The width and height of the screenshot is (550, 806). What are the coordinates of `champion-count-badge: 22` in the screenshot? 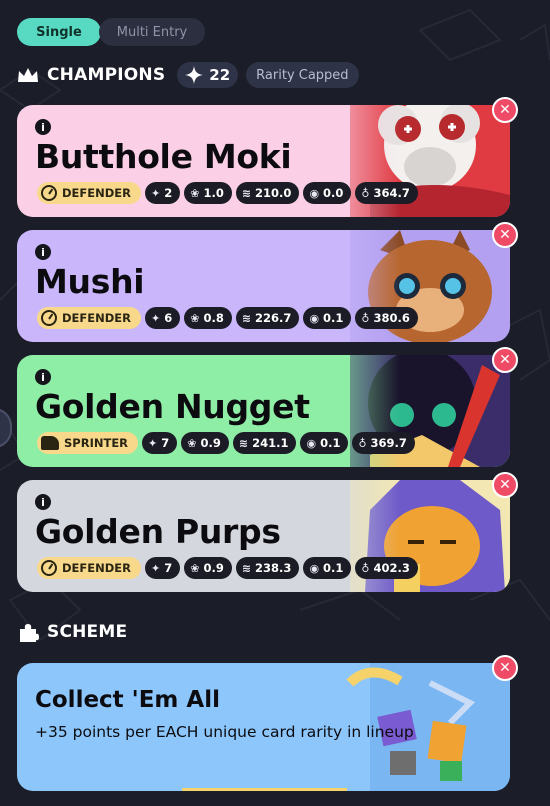 It's located at (208, 75).